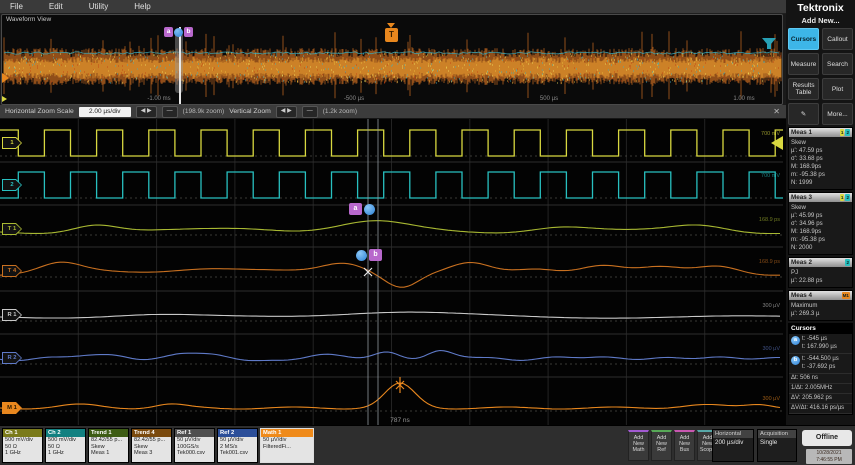 The width and height of the screenshot is (855, 465). I want to click on channel-badge-label: 1, so click(12, 143).